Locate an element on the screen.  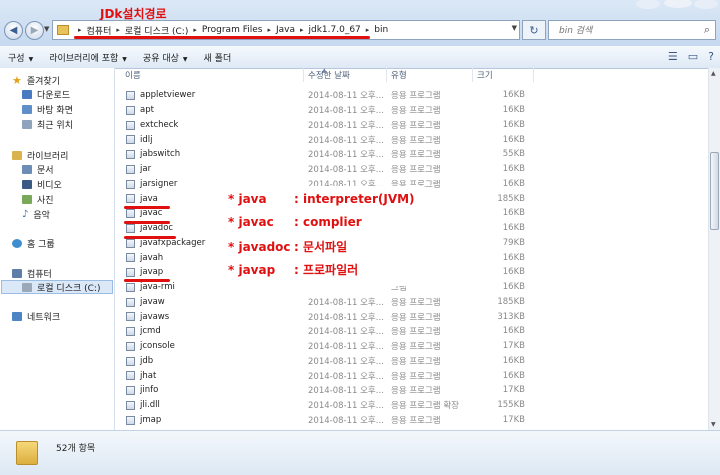
share-with-menu: 공유 대상 ▼ is located at coordinates (165, 57).